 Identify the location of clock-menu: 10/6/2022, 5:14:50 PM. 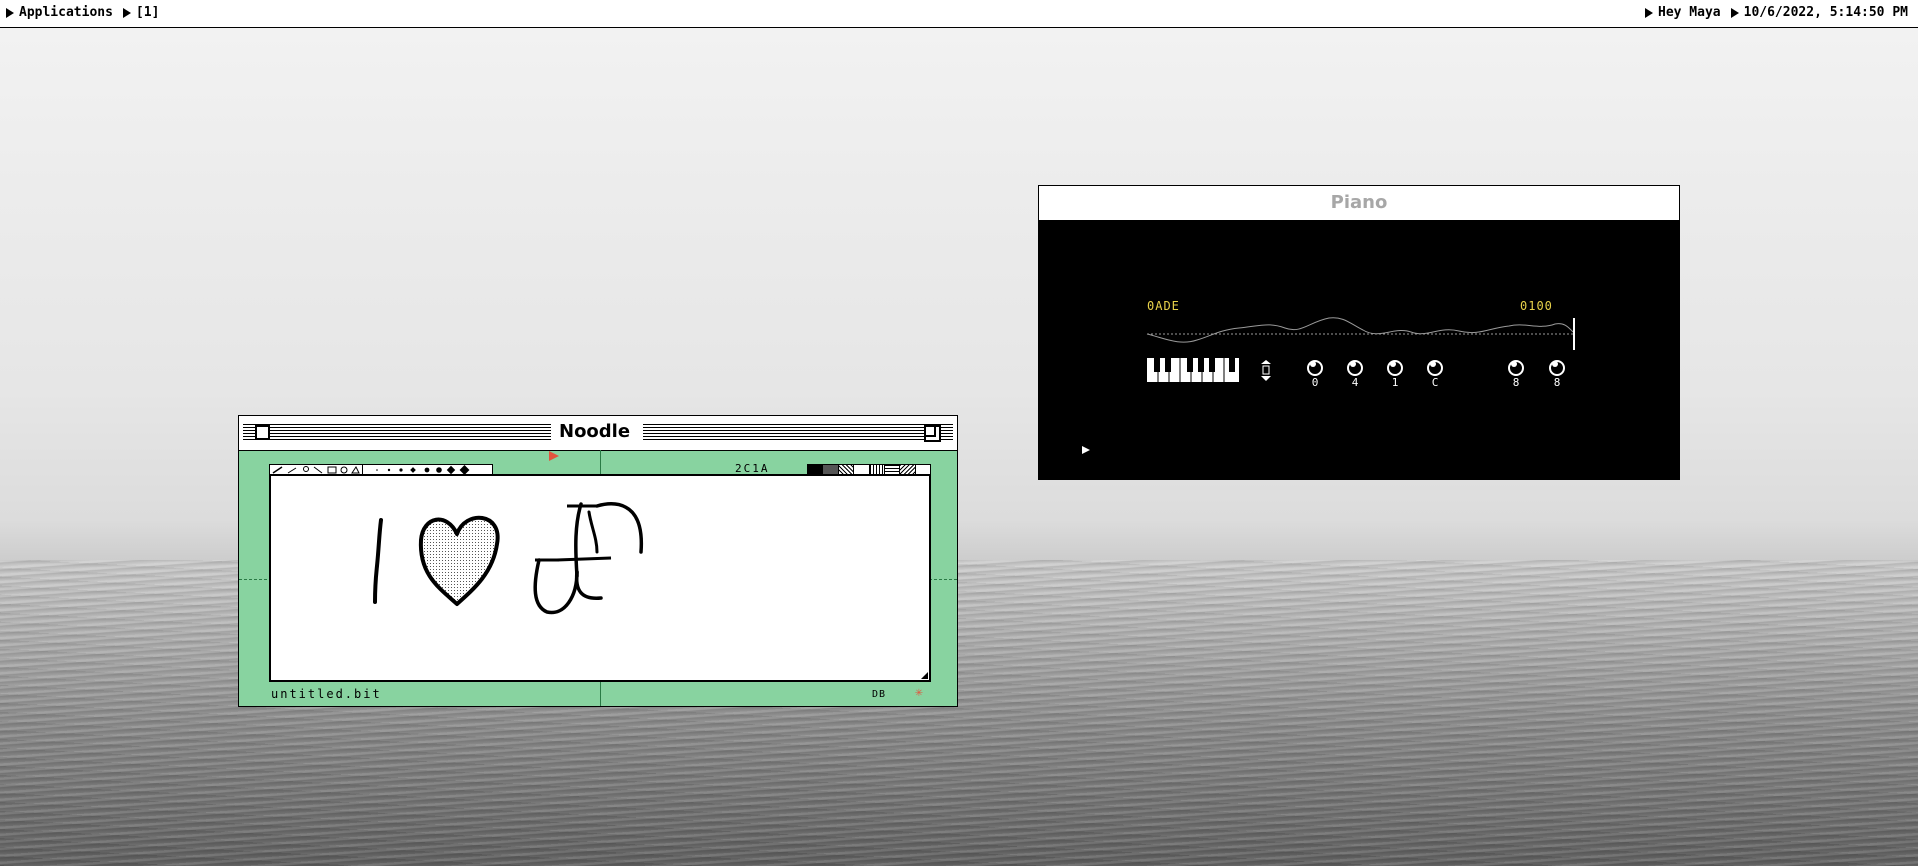
(1819, 12).